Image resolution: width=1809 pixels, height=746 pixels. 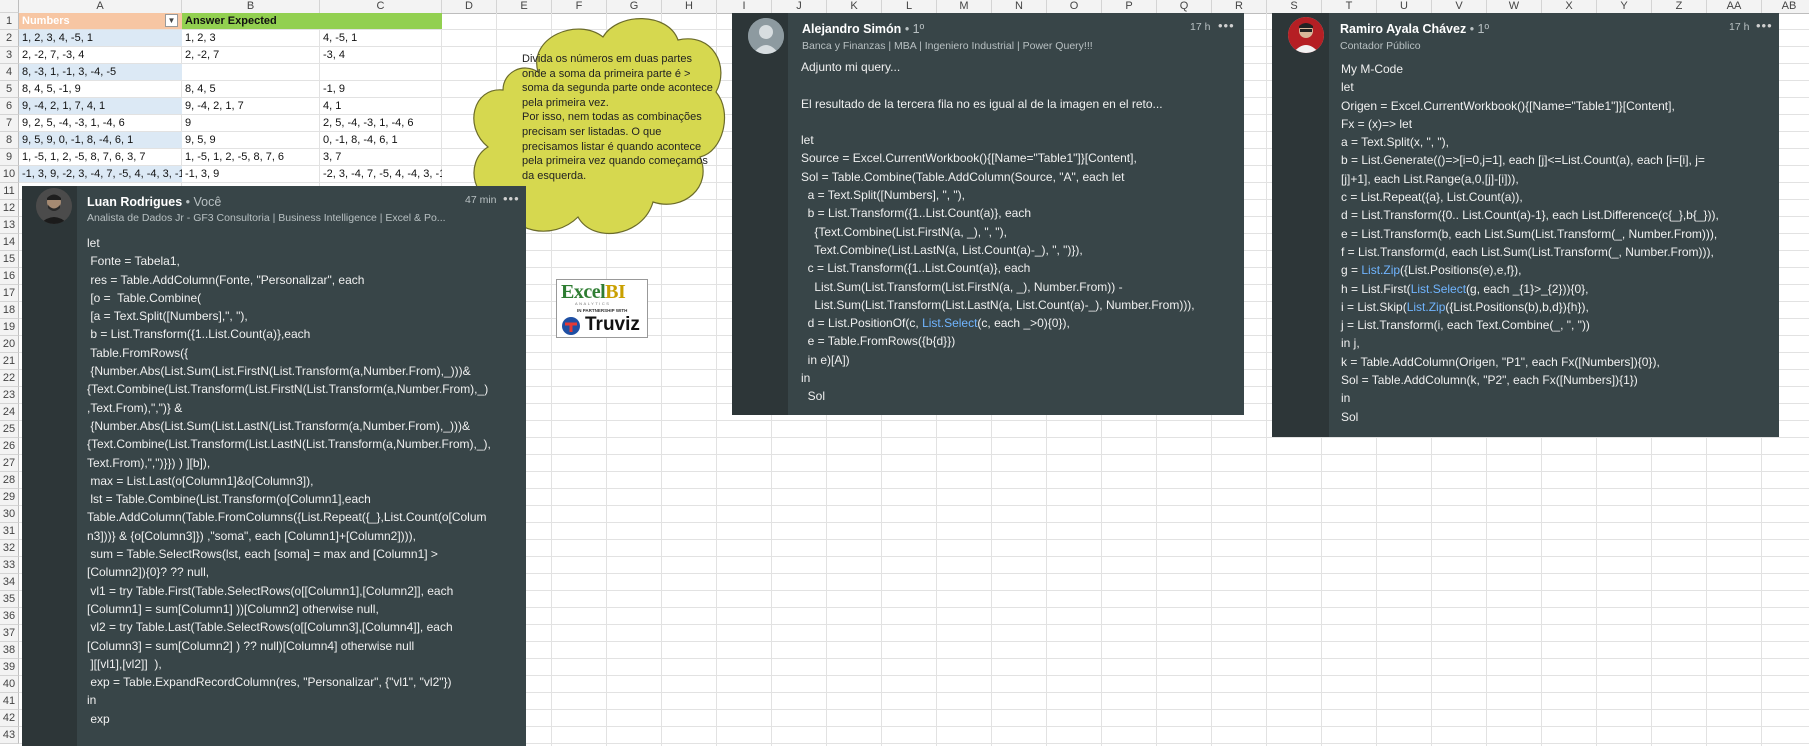 What do you see at coordinates (9, 310) in the screenshot?
I see `row-header-18: 18` at bounding box center [9, 310].